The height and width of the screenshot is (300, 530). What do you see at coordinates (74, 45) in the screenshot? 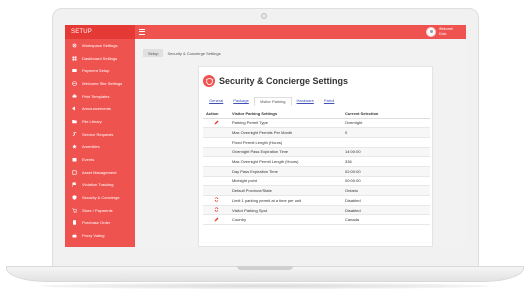
I see `settings-icon` at bounding box center [74, 45].